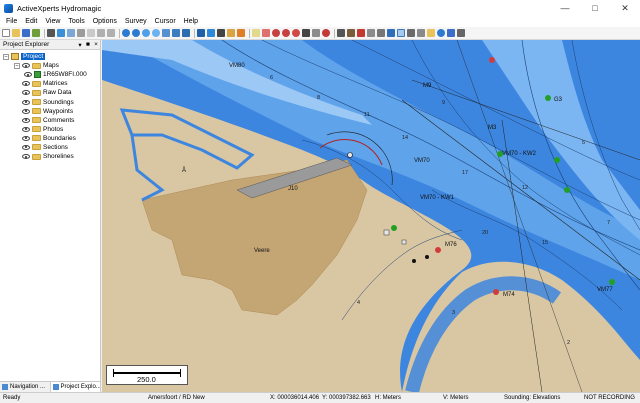  Describe the element at coordinates (165, 21) in the screenshot. I see `menu-cursor: Cursor` at that location.